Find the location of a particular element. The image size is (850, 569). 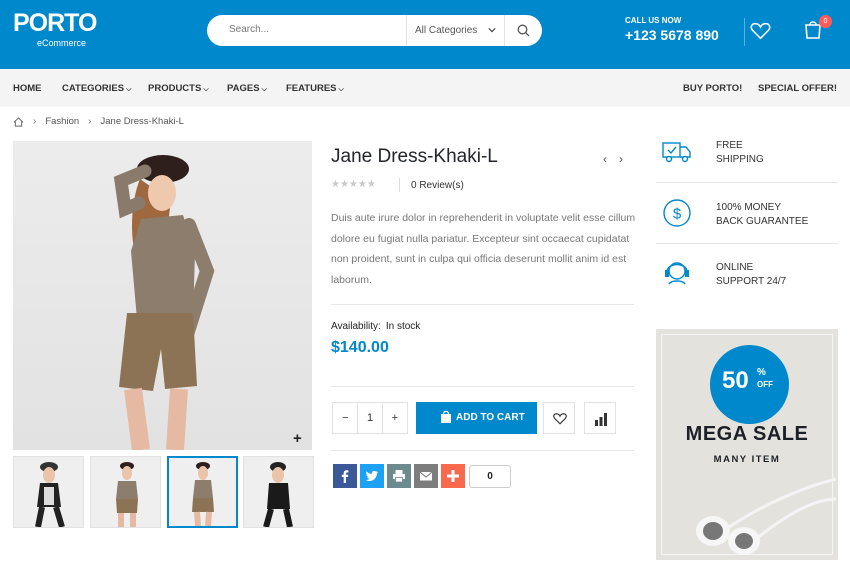

product-thumbnail-active is located at coordinates (202, 492).